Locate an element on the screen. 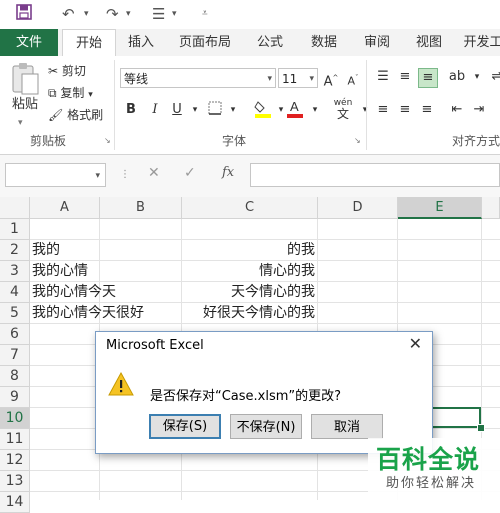 The image size is (500, 513). insert-function-button: fx is located at coordinates (228, 172).